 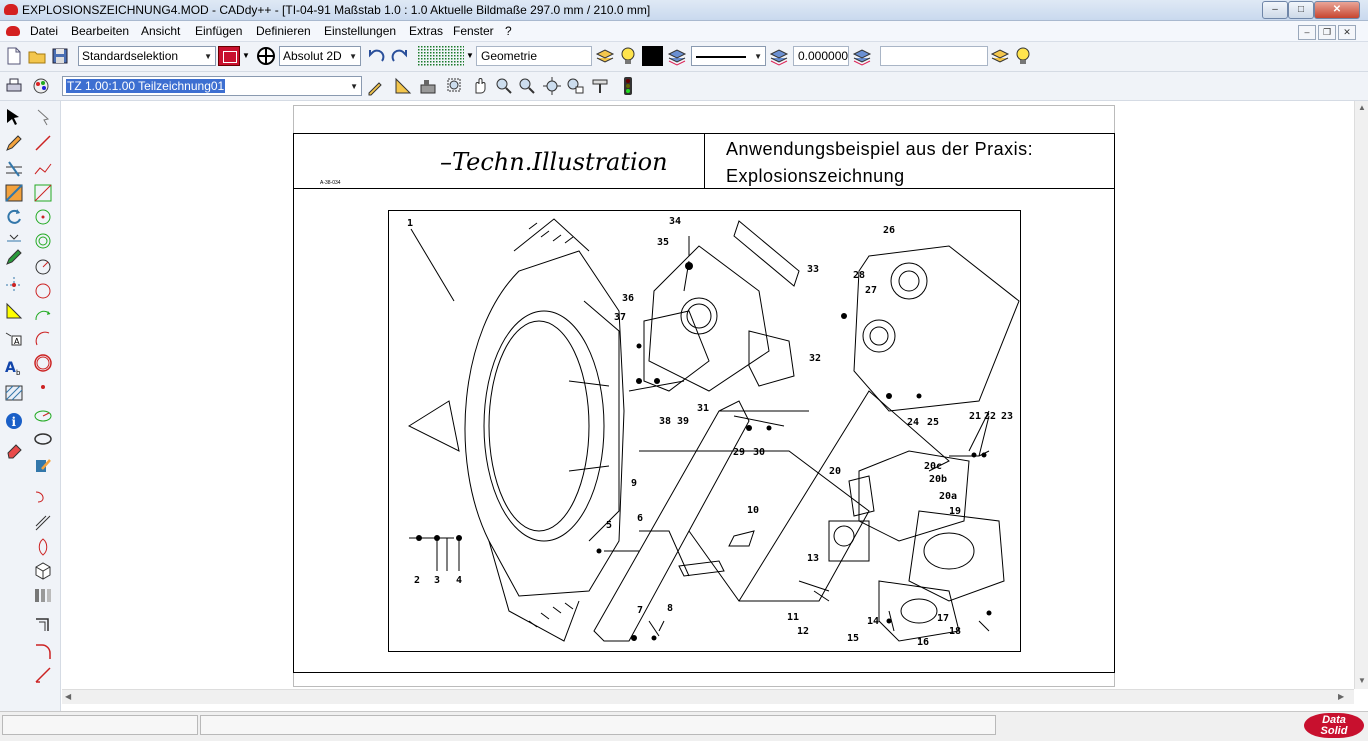 I want to click on caddy-app-icon, so click(x=11, y=9).